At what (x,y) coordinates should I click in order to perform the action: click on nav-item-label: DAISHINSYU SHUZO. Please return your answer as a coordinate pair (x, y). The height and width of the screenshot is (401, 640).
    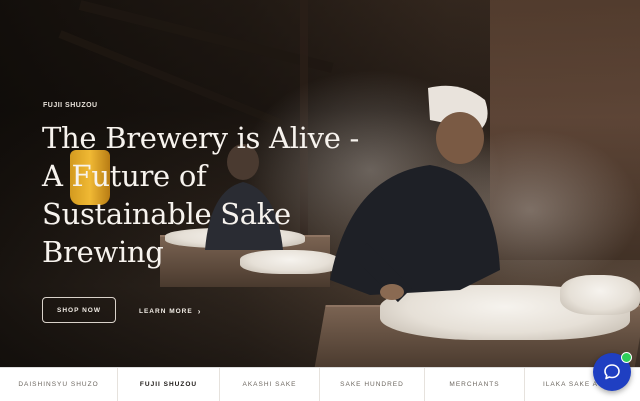
    Looking at the image, I should click on (58, 384).